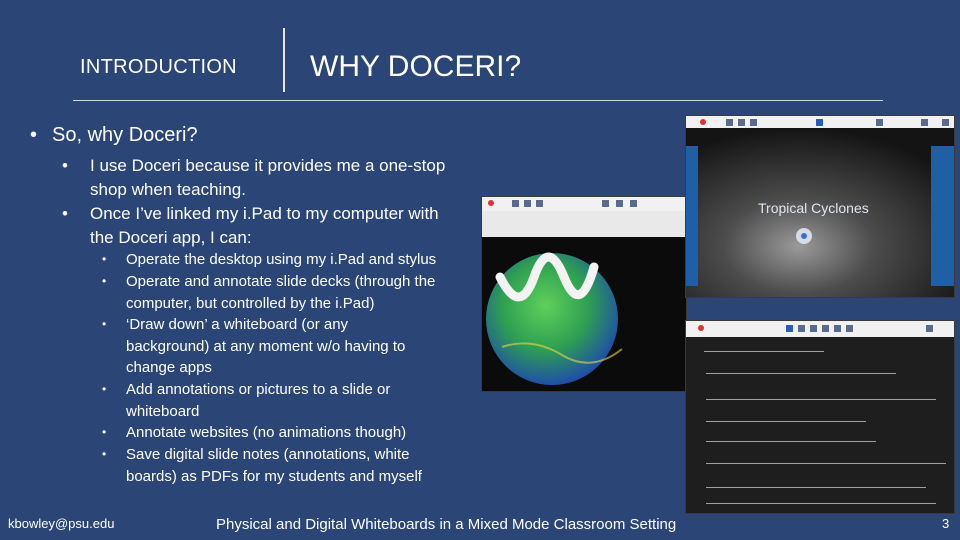 The image size is (960, 540). What do you see at coordinates (416, 66) in the screenshot?
I see `slide-title: WHY DOCERI?` at bounding box center [416, 66].